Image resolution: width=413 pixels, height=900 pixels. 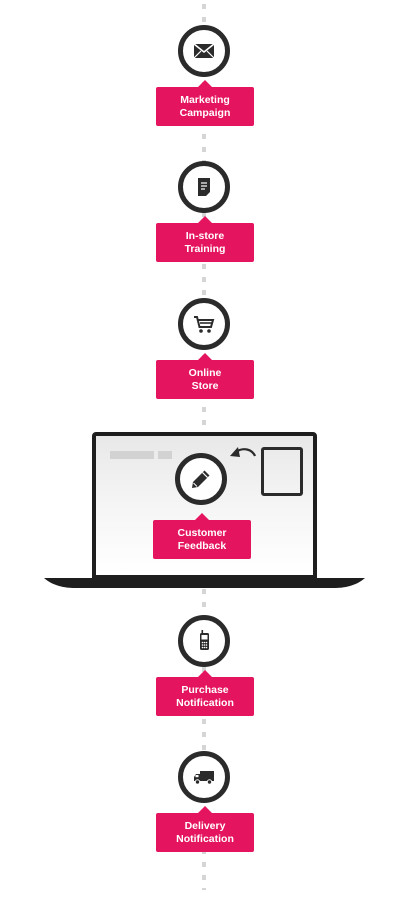 I want to click on mobile-phone-icon, so click(x=204, y=640).